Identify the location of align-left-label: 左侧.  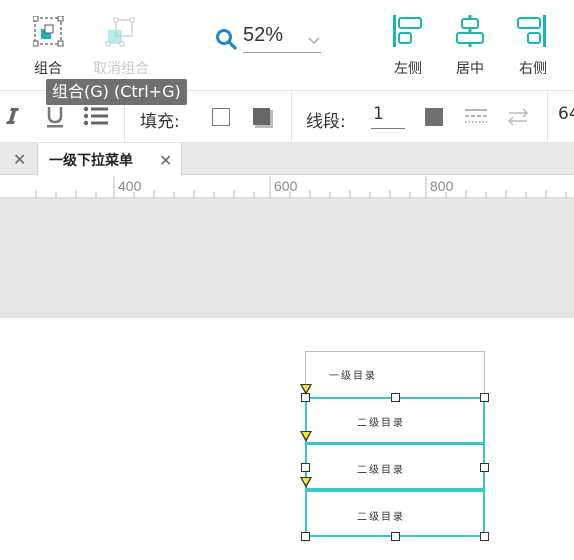
(408, 69).